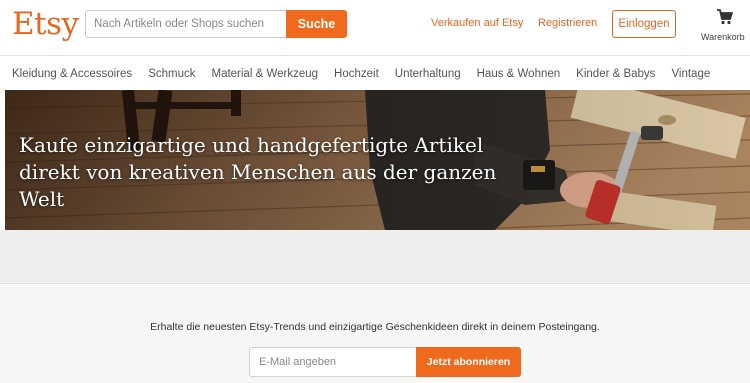  What do you see at coordinates (519, 74) in the screenshot?
I see `category-home-living: Haus & Wohnen` at bounding box center [519, 74].